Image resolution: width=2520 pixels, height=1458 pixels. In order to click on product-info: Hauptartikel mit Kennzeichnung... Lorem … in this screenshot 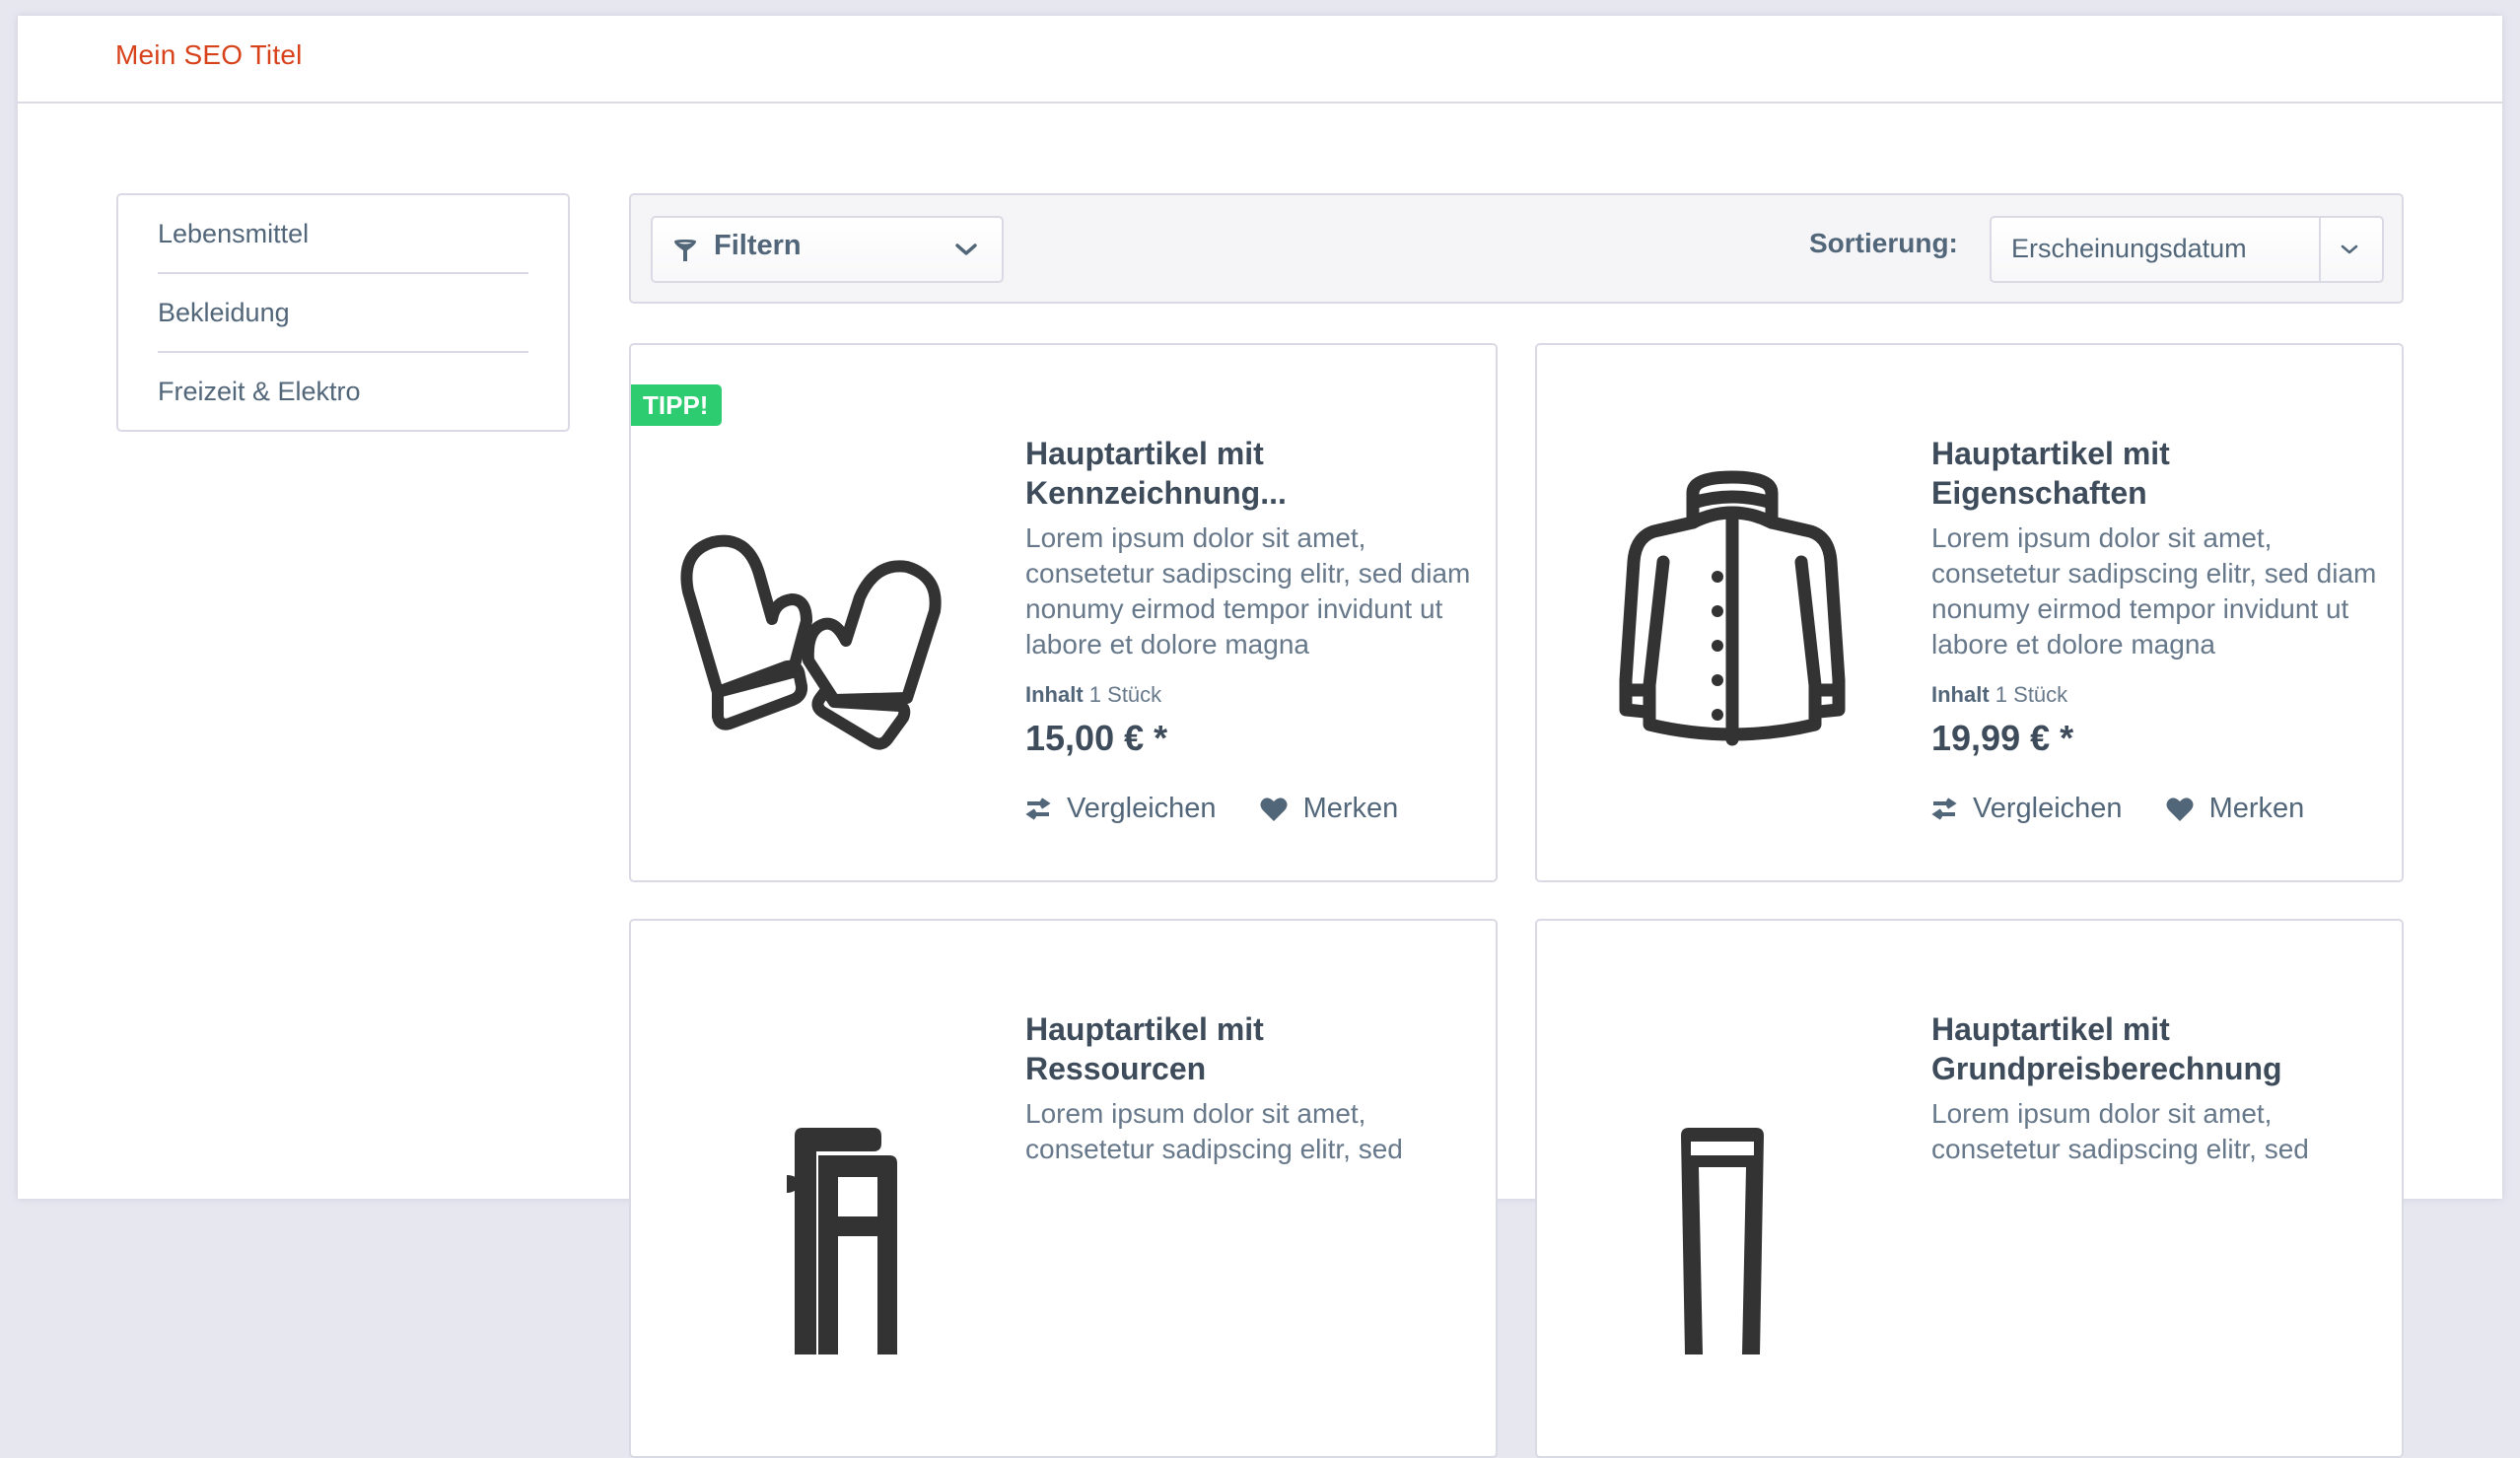, I will do `click(1252, 629)`.